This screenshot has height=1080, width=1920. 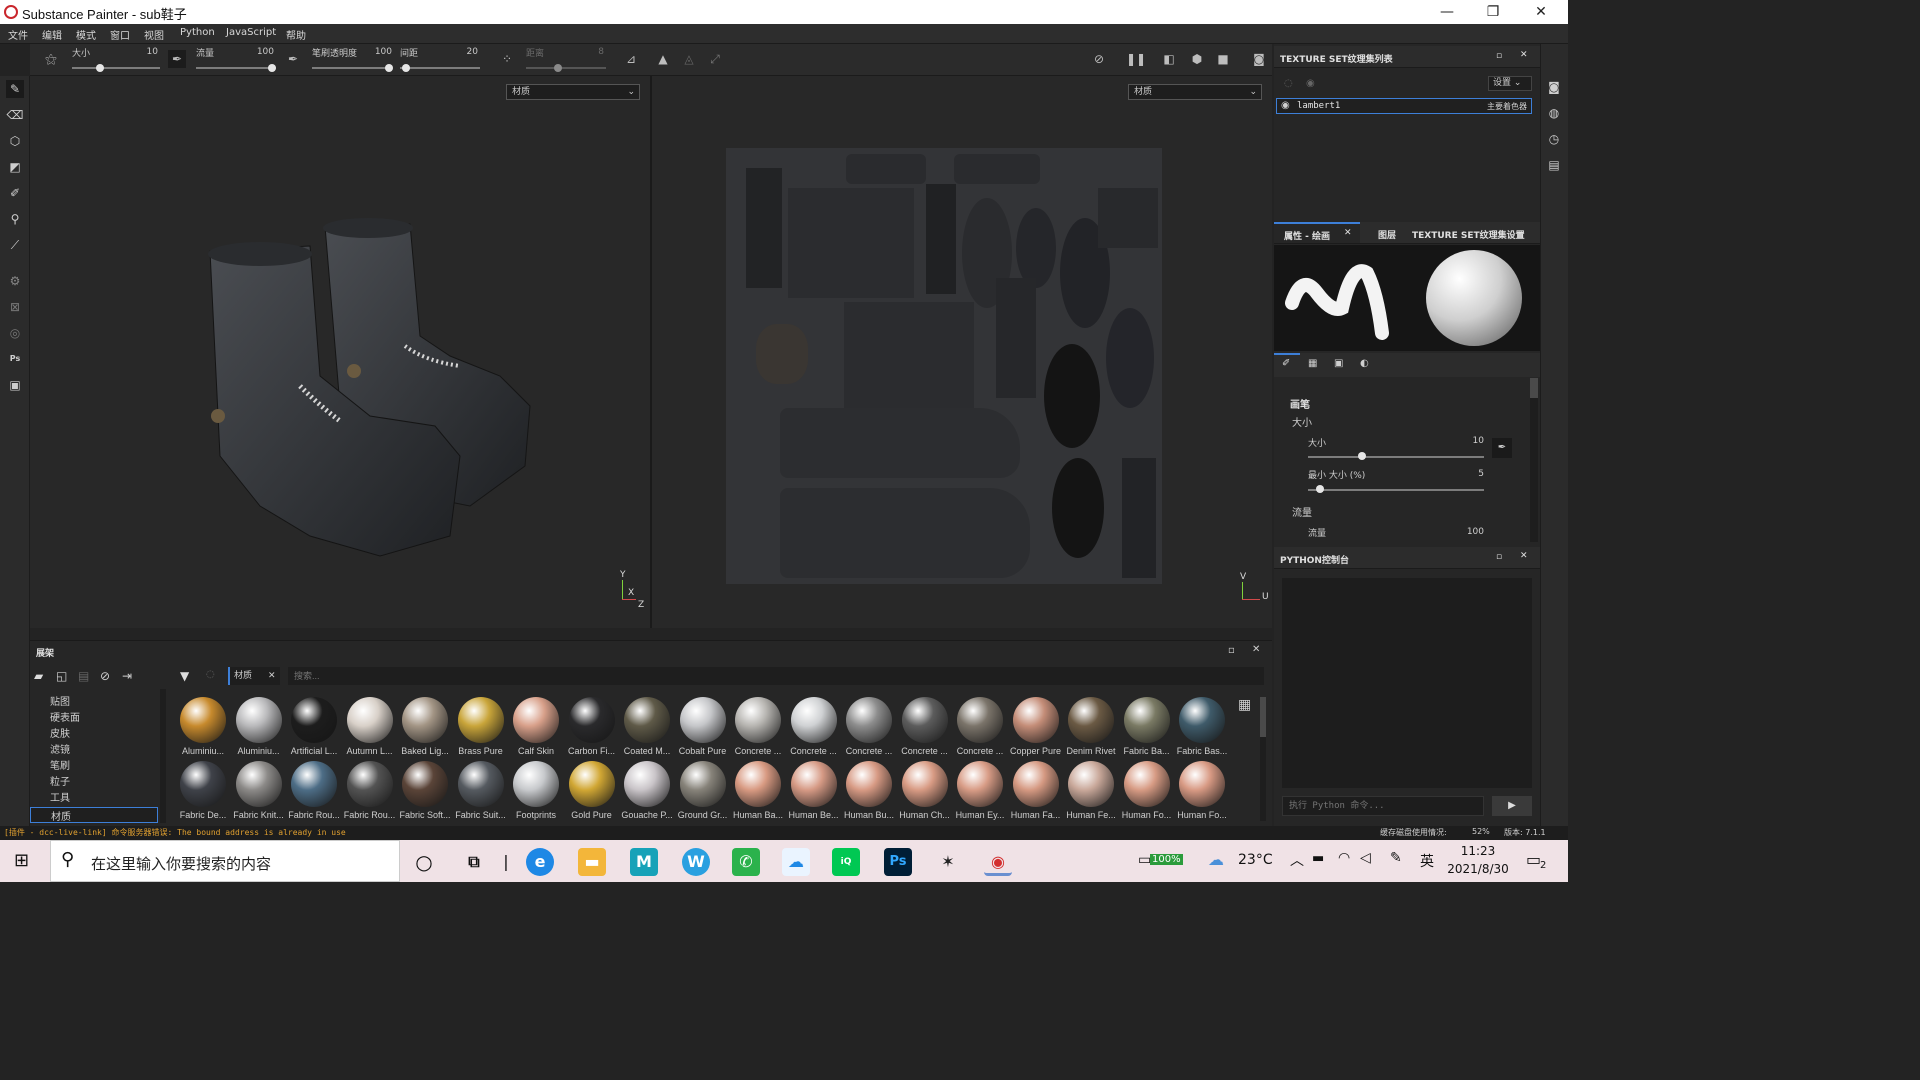 I want to click on category-tools: 工具, so click(x=109, y=797).